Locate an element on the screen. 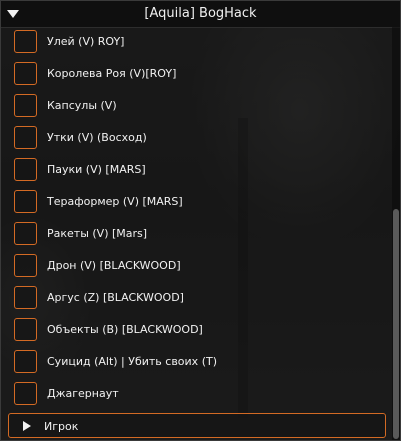 This screenshot has width=401, height=441. option-terraformer: Тераформер (V) [MARS] is located at coordinates (198, 203).